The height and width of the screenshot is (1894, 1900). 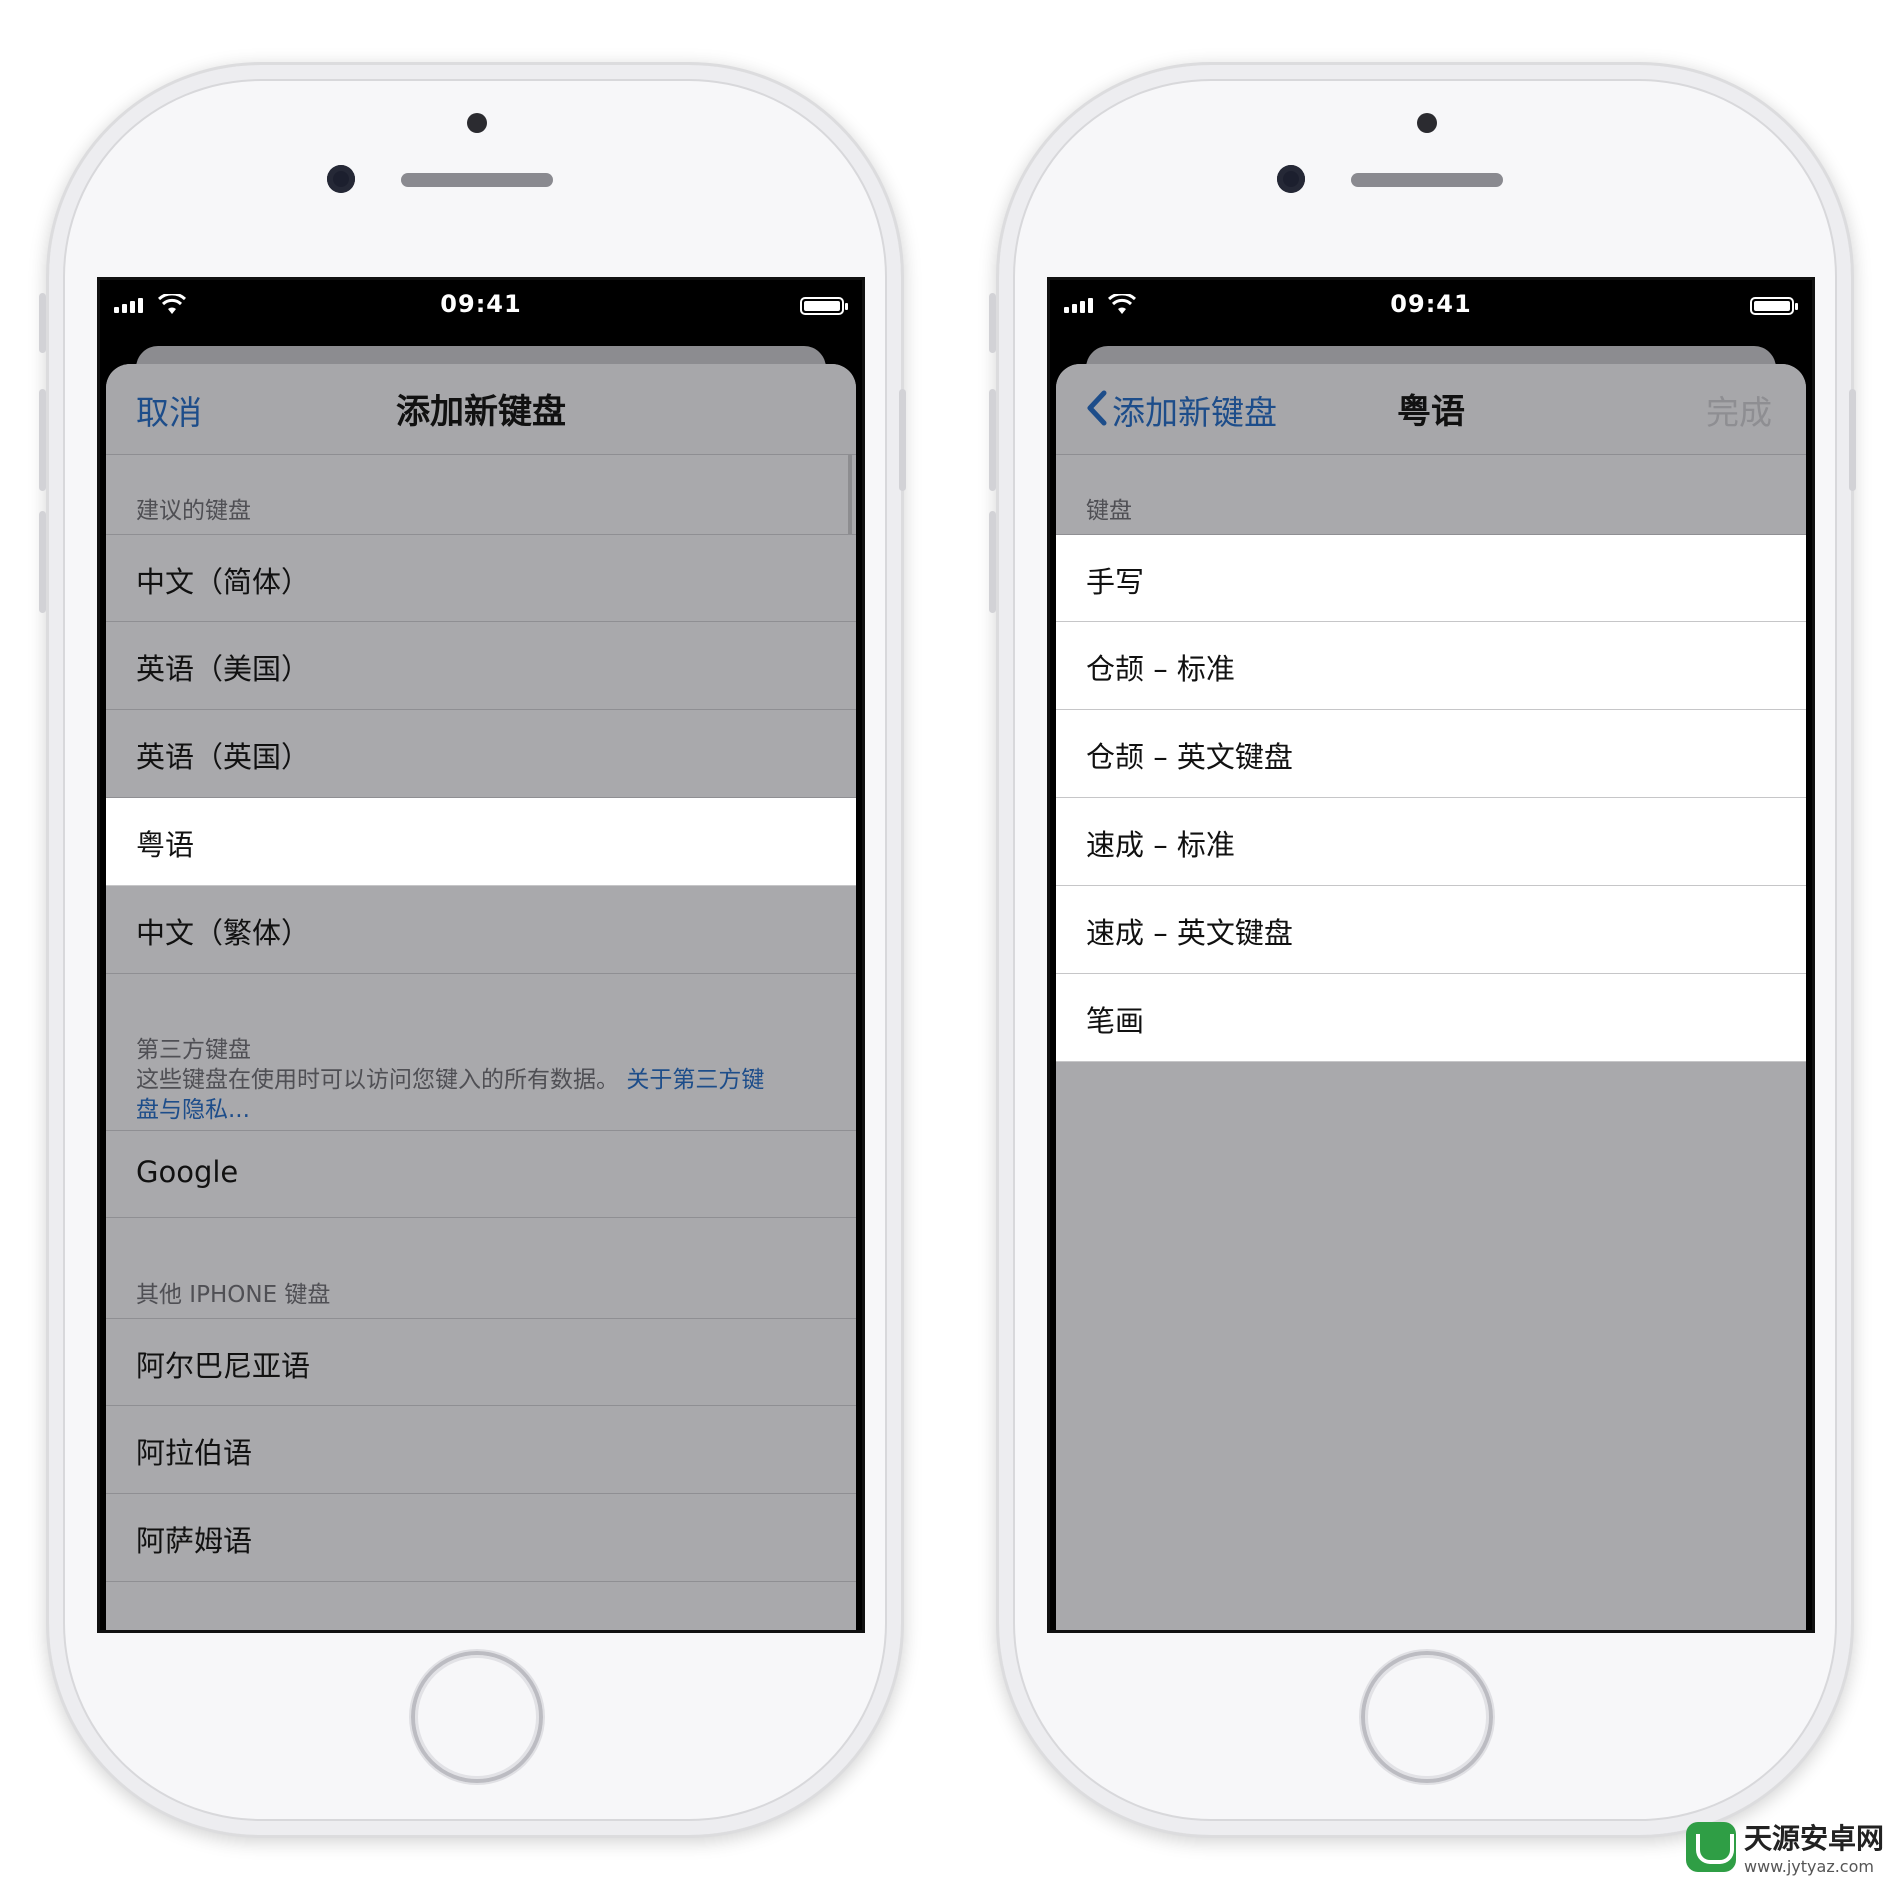 What do you see at coordinates (233, 1295) in the screenshot?
I see `other-section-header: 其他 IPHONE 键盘` at bounding box center [233, 1295].